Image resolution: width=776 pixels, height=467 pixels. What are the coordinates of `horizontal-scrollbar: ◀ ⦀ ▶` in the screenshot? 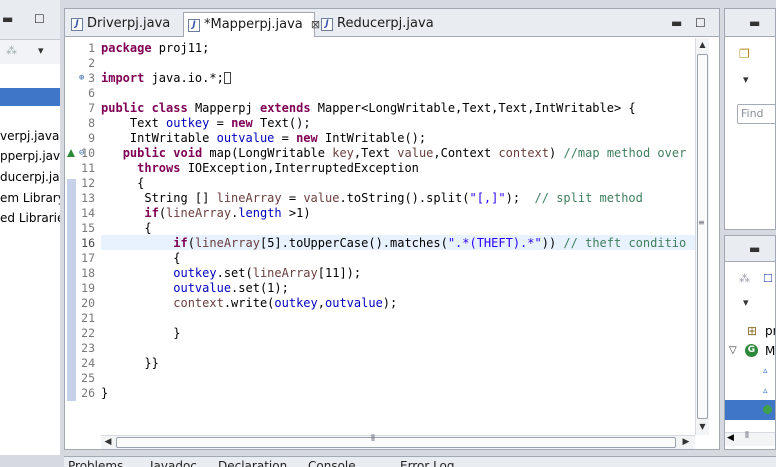 It's located at (398, 441).